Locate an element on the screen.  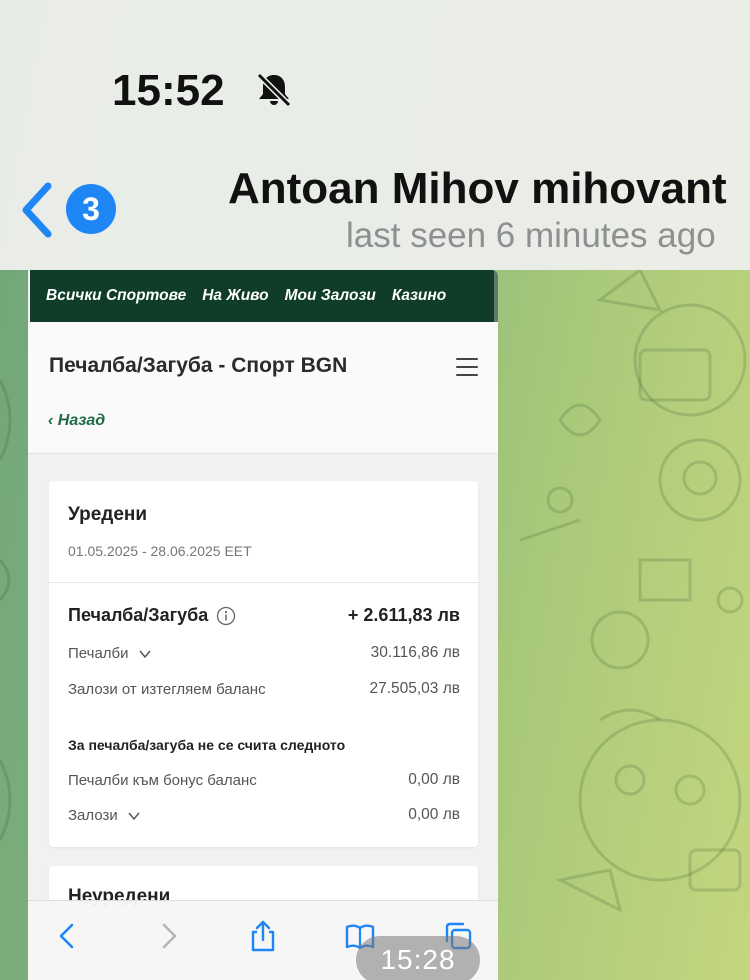
back-link: ‹ Назад is located at coordinates (77, 420).